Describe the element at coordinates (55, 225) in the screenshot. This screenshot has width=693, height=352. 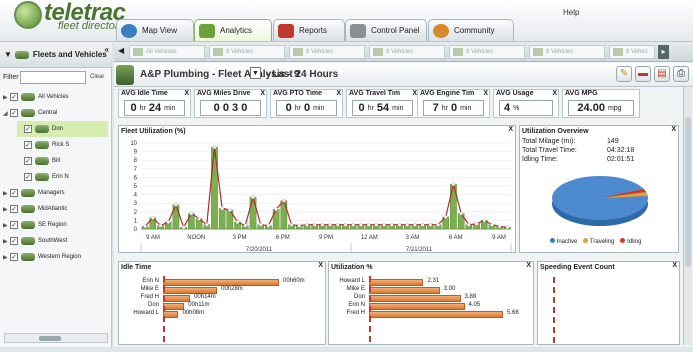
I see `tree-item: ▶ ✓ SE Region` at that location.